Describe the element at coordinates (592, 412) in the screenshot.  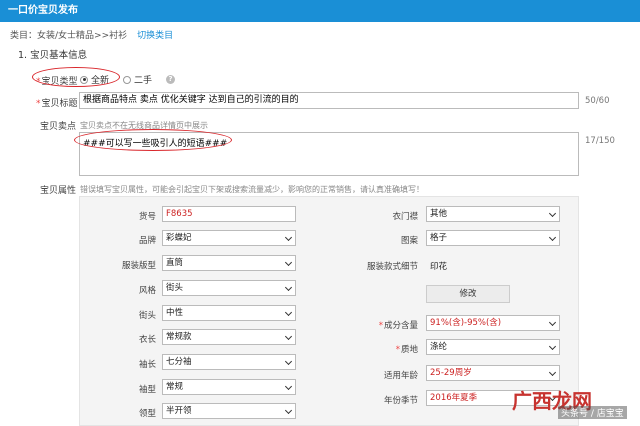
I see `watermark-caption: 头条号 / 店宝宝` at that location.